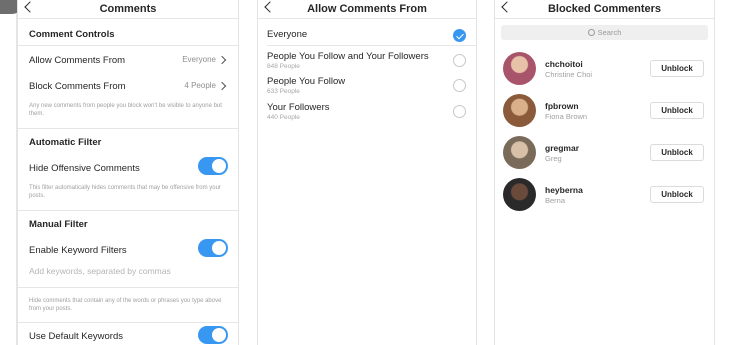 This screenshot has height=345, width=731. Describe the element at coordinates (298, 107) in the screenshot. I see `option-label: Your Followers` at that location.